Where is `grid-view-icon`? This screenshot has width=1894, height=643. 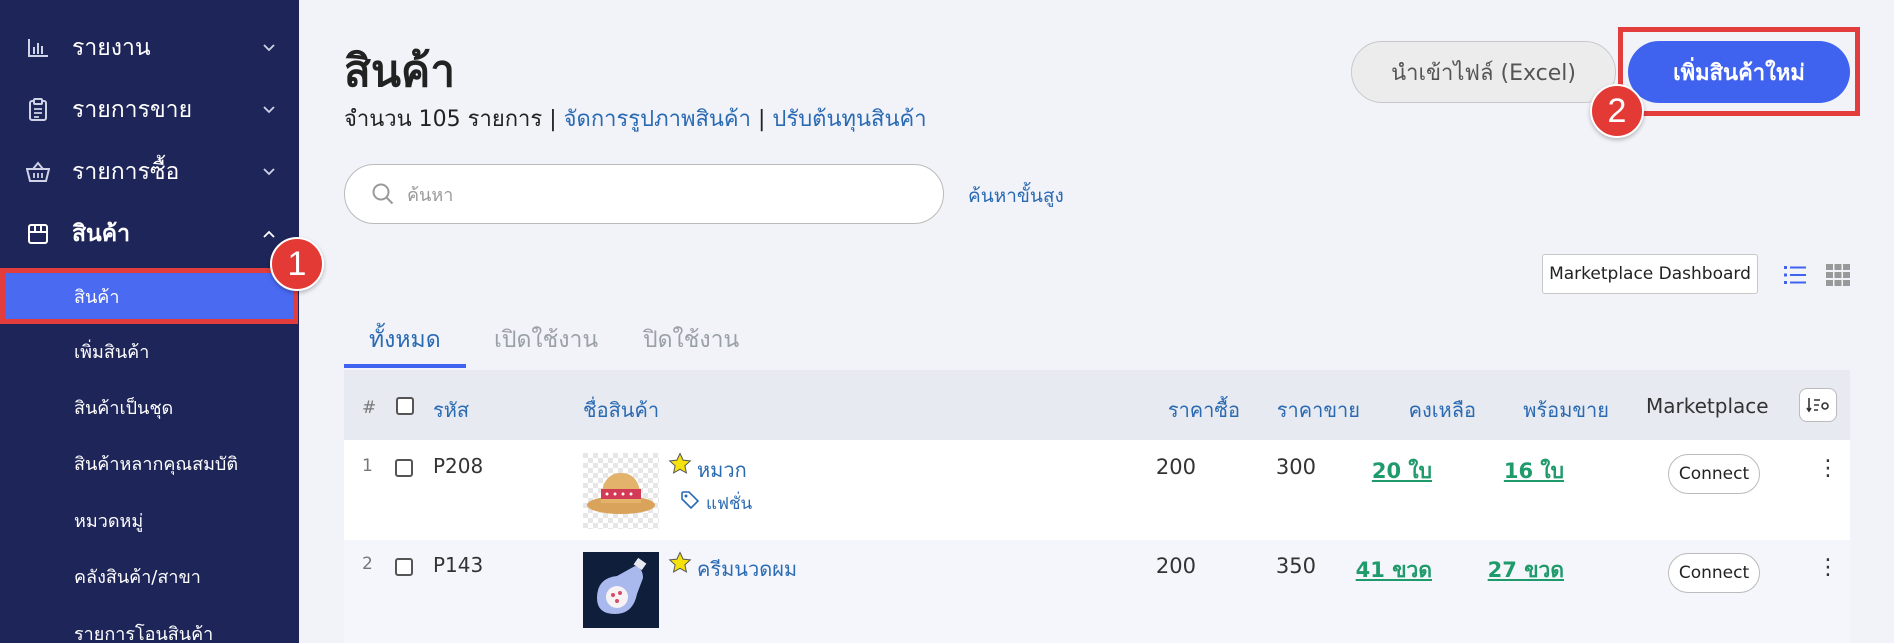
grid-view-icon is located at coordinates (1838, 275).